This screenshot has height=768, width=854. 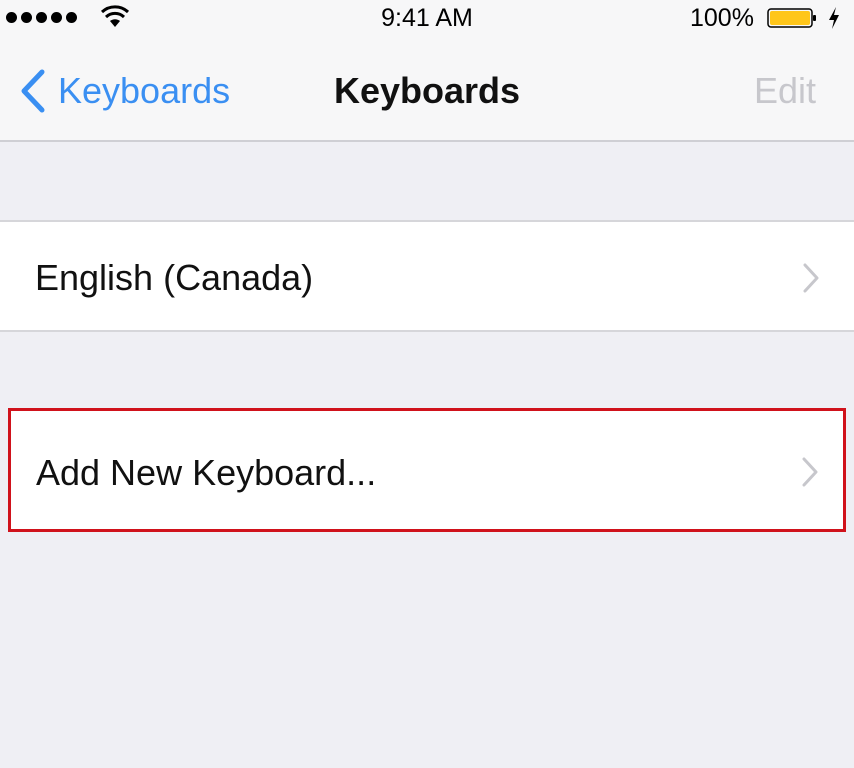 What do you see at coordinates (174, 277) in the screenshot?
I see `row-label: English (Canada)` at bounding box center [174, 277].